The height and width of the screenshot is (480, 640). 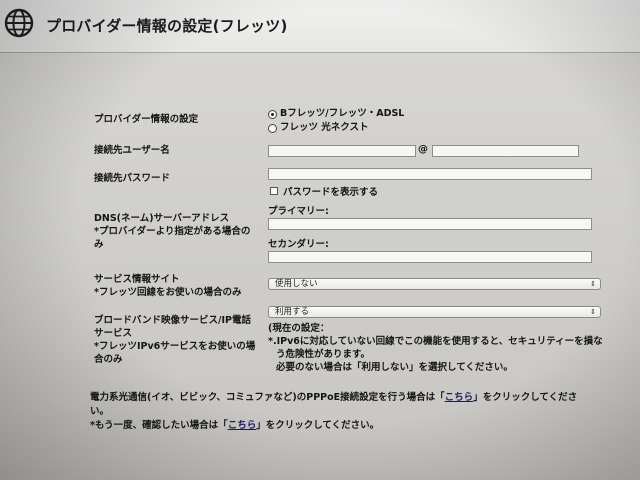 I want to click on header-bar: プロバイダー情報の設定(フレッツ), so click(x=320, y=26).